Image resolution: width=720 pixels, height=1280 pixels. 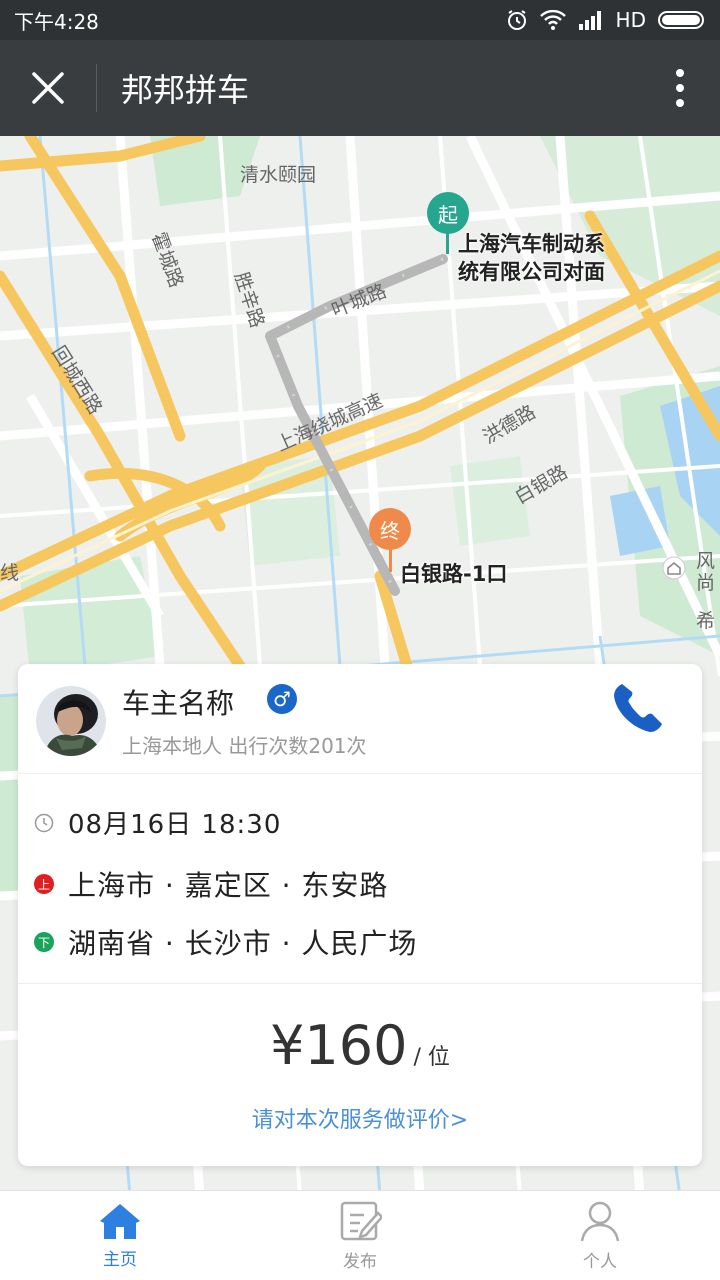 I want to click on tab-publish: 发布, so click(x=360, y=1235).